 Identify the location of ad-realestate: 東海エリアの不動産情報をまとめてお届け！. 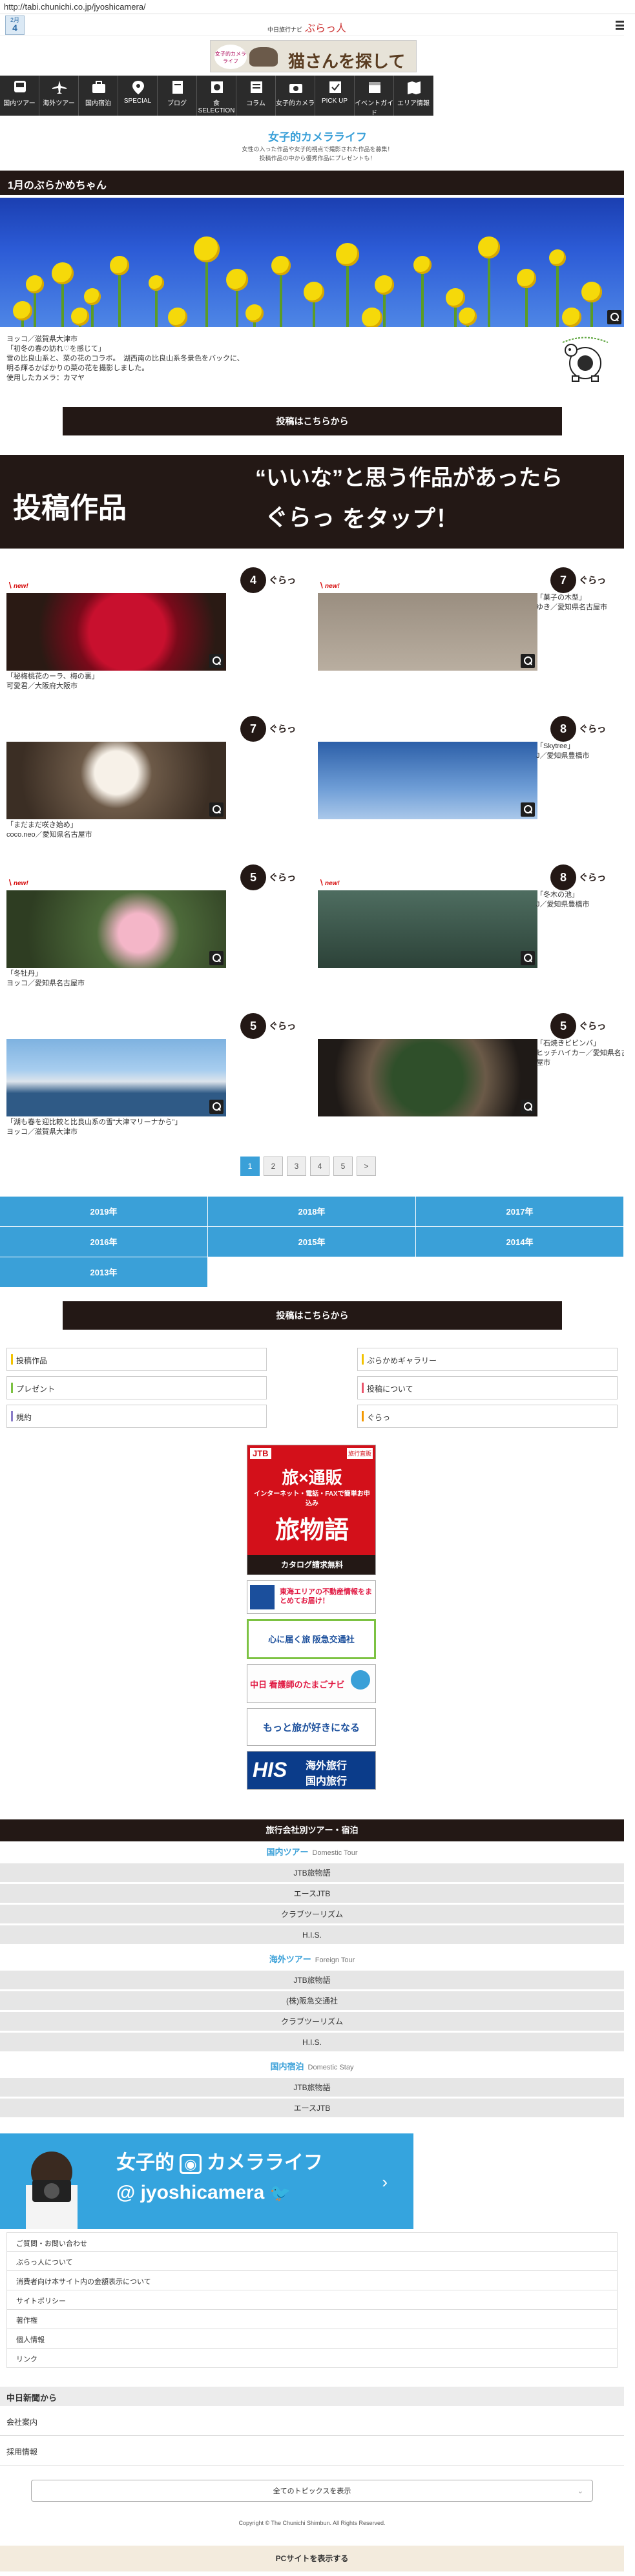
(312, 1597).